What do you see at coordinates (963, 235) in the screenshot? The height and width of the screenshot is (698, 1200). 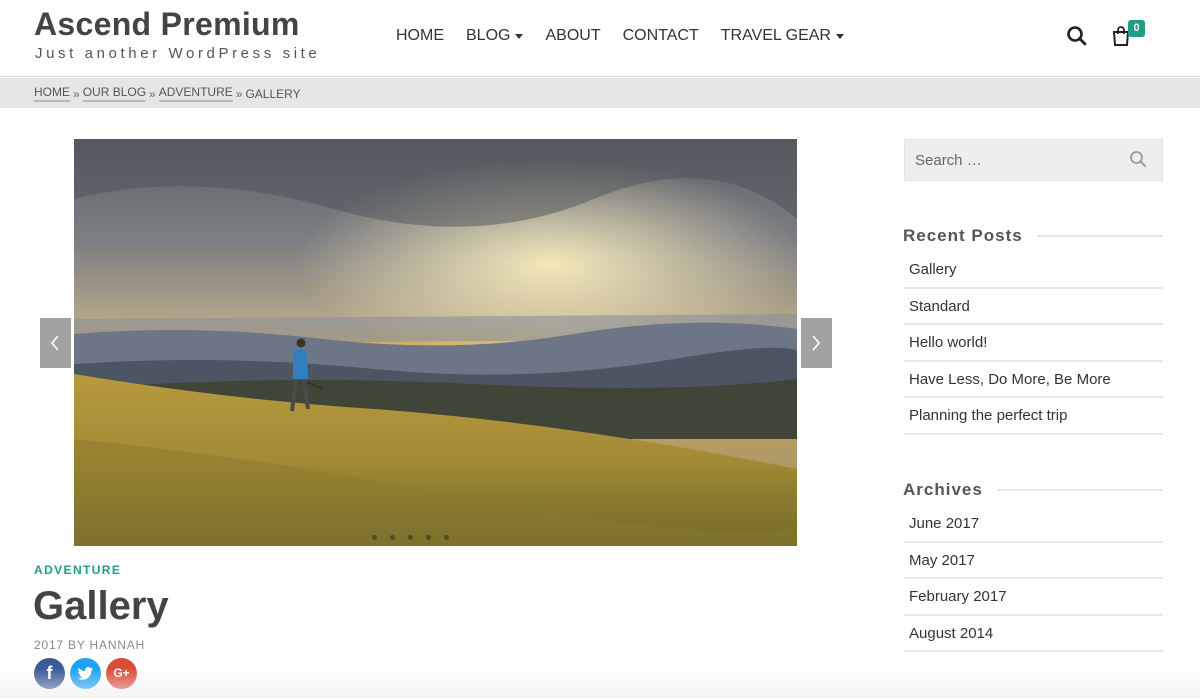 I see `widget-title-text: Recent Posts` at bounding box center [963, 235].